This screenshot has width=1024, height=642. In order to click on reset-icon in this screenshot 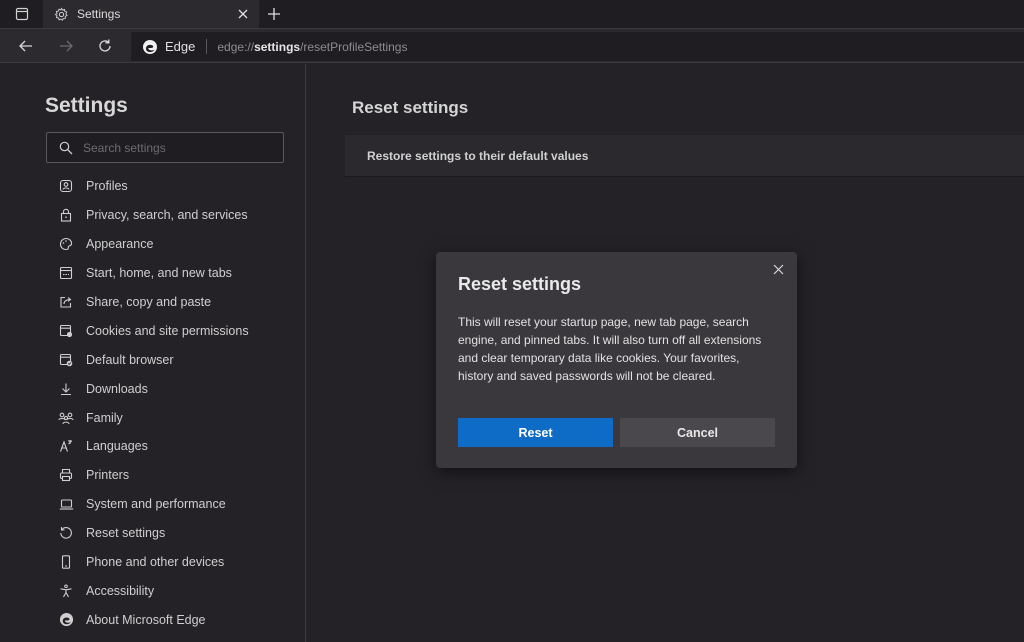, I will do `click(66, 533)`.